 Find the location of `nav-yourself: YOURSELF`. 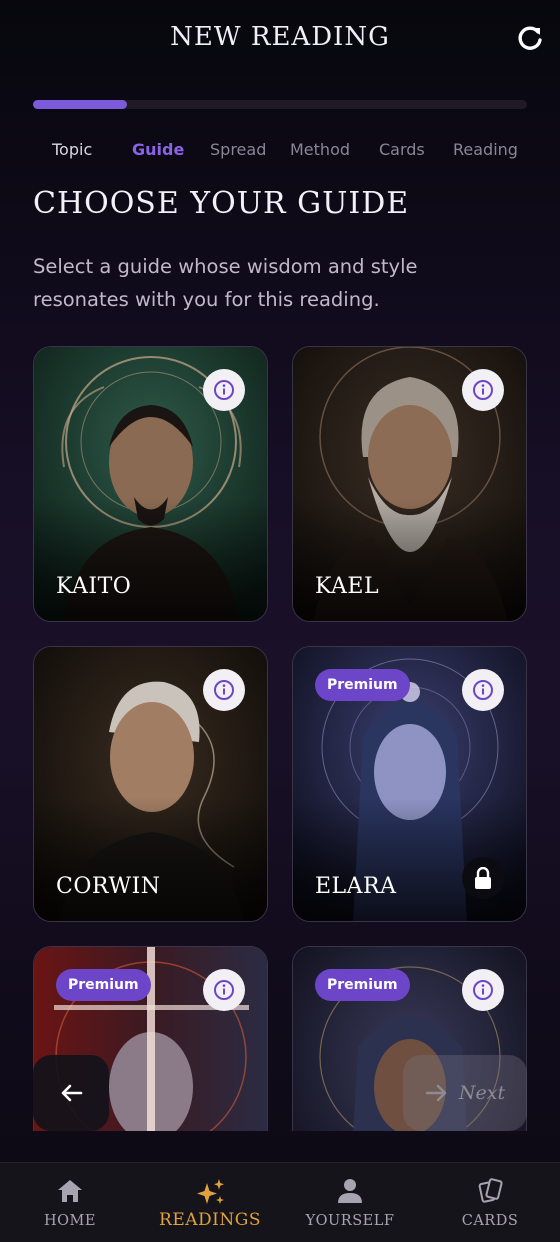

nav-yourself: YOURSELF is located at coordinates (350, 1202).